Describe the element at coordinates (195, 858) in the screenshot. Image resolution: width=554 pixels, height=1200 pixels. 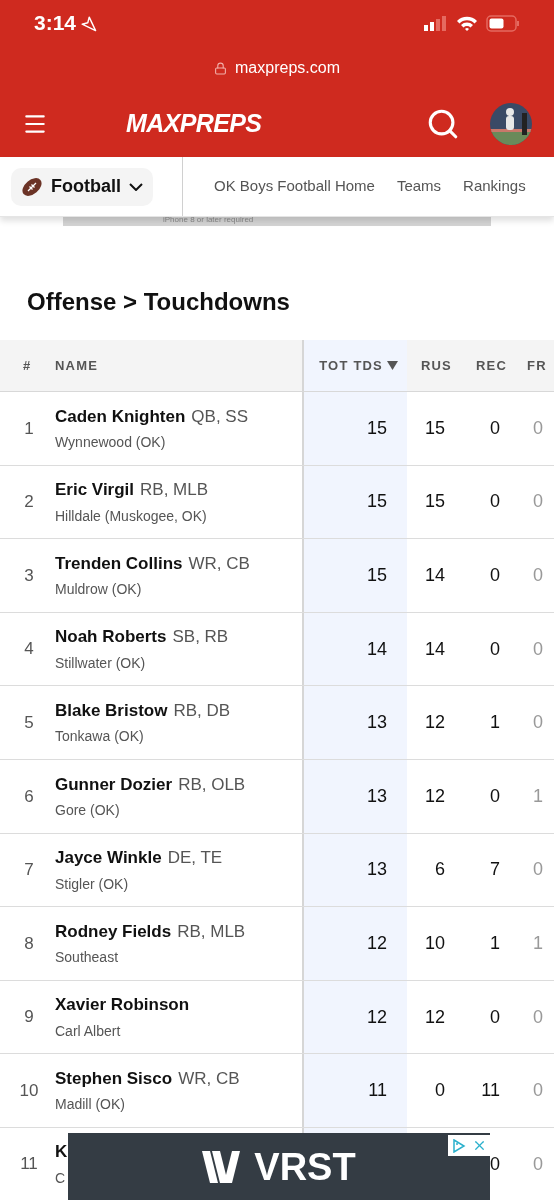
I see `player-positions: DE, TE` at that location.